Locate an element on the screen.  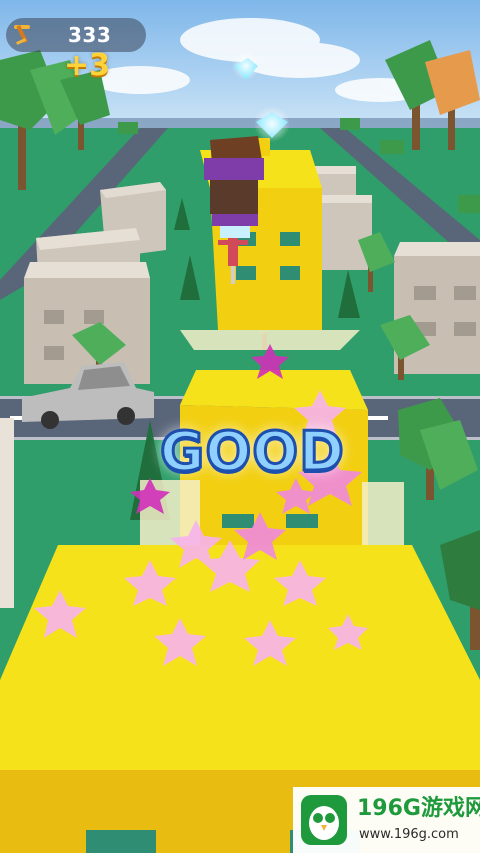
watermark-site-name: 196G游戏网 is located at coordinates (418, 808).